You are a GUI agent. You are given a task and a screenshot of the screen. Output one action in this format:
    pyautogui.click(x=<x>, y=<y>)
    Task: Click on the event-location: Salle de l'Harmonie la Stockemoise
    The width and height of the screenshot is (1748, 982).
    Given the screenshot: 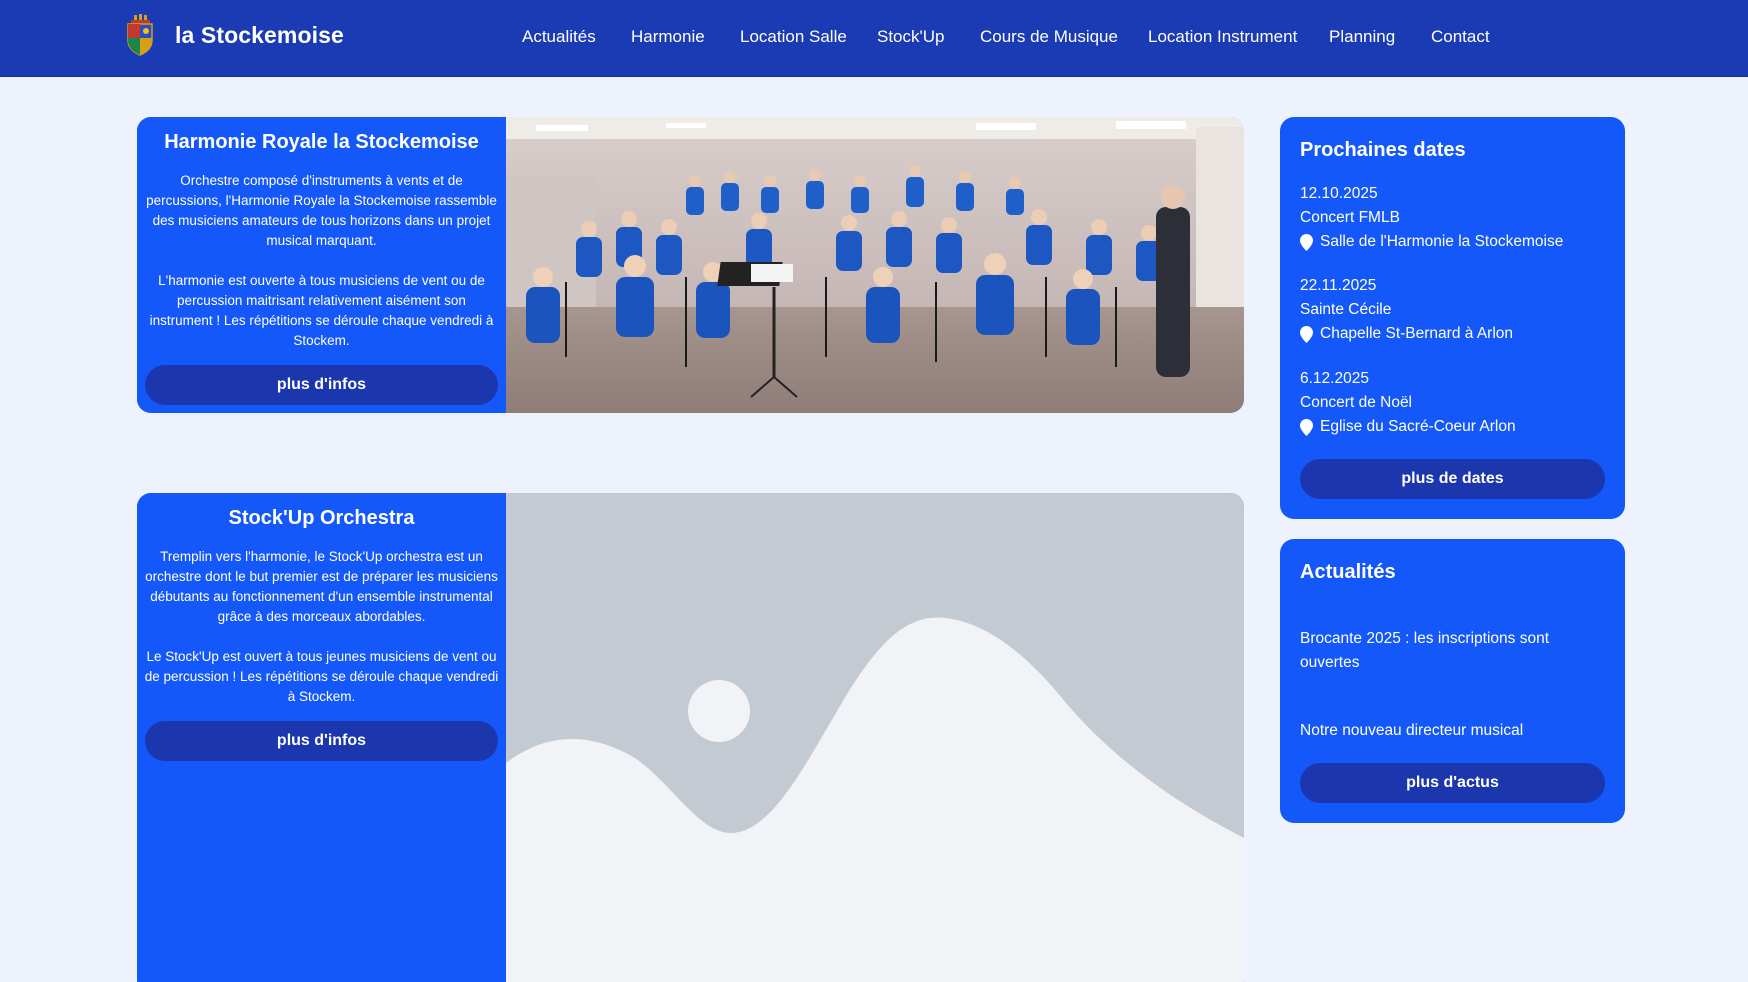 What is the action you would take?
    pyautogui.click(x=1455, y=242)
    